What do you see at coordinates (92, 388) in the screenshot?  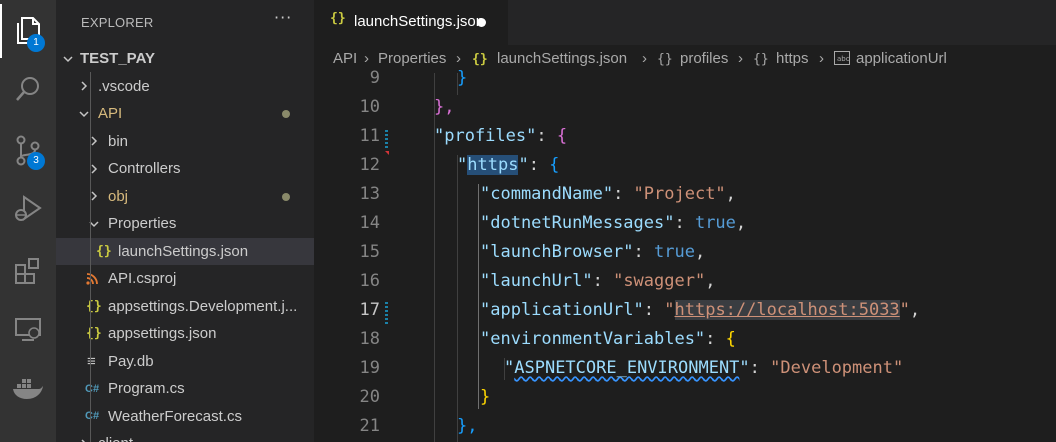 I see `csharp-file-icon: C#` at bounding box center [92, 388].